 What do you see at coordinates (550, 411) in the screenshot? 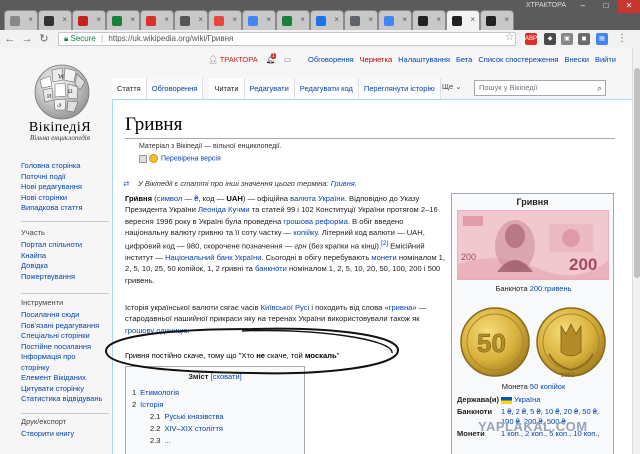
I see `banknotes-value: 1 ₴, 2 ₴, 5 ₴, 10 ₴, 20 ₴, 50 ₴,` at bounding box center [550, 411].